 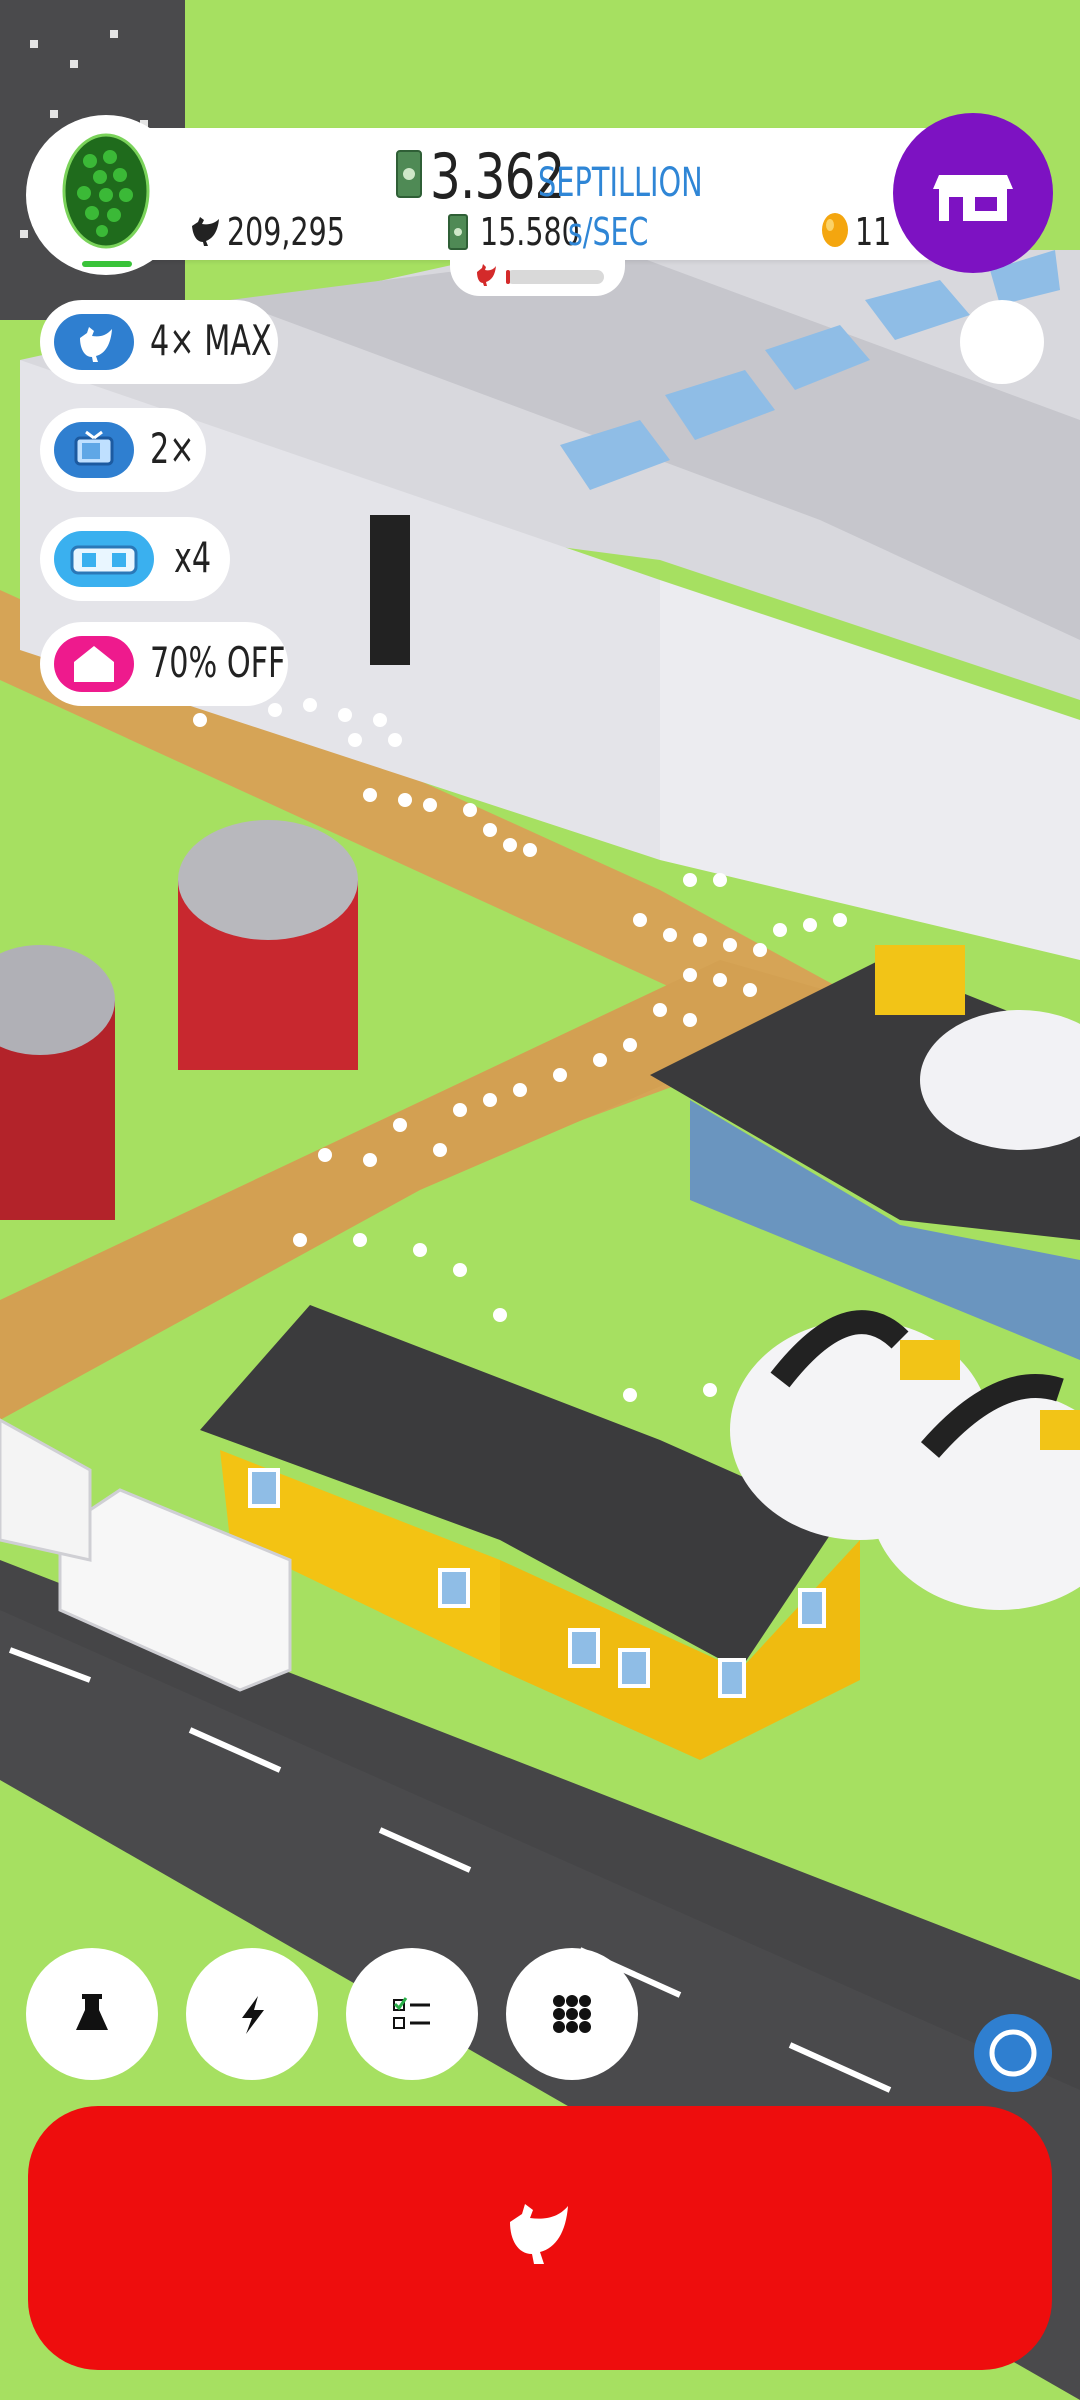 What do you see at coordinates (486, 275) in the screenshot?
I see `drone-chicken-icon` at bounding box center [486, 275].